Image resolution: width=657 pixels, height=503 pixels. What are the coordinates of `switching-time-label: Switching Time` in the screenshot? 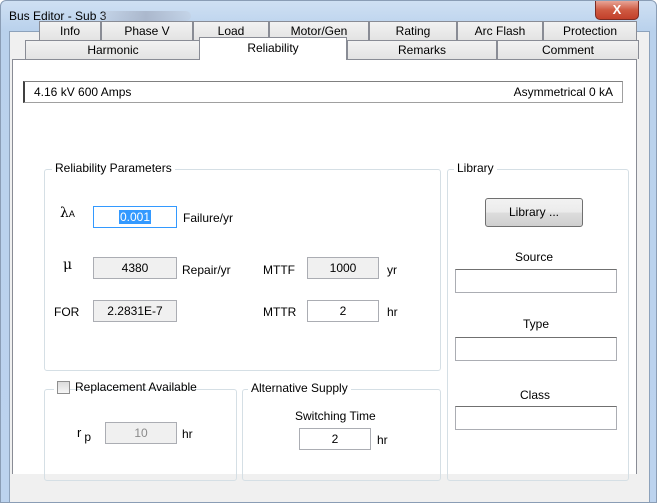 It's located at (335, 416).